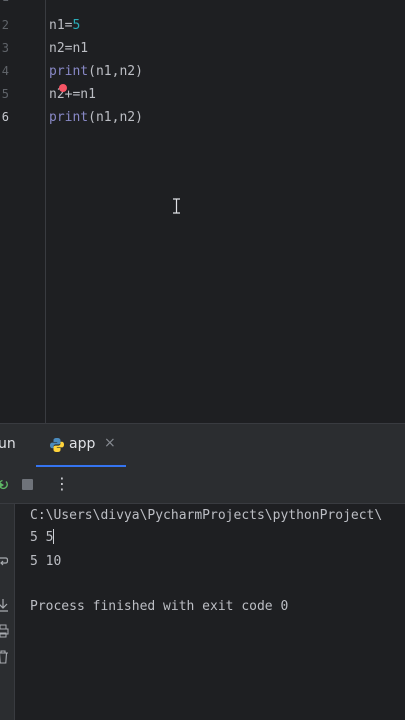 Image resolution: width=405 pixels, height=720 pixels. What do you see at coordinates (61, 25) in the screenshot?
I see `code-text: n1=` at bounding box center [61, 25].